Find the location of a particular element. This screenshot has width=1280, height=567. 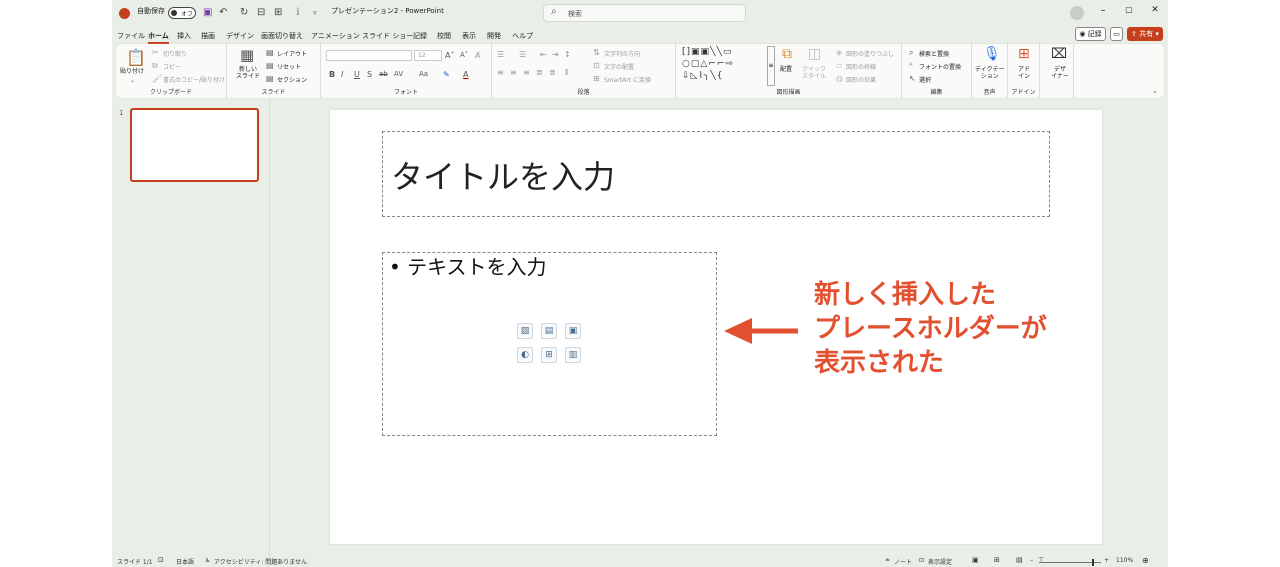

cut-icon: ✂ is located at coordinates (155, 52).